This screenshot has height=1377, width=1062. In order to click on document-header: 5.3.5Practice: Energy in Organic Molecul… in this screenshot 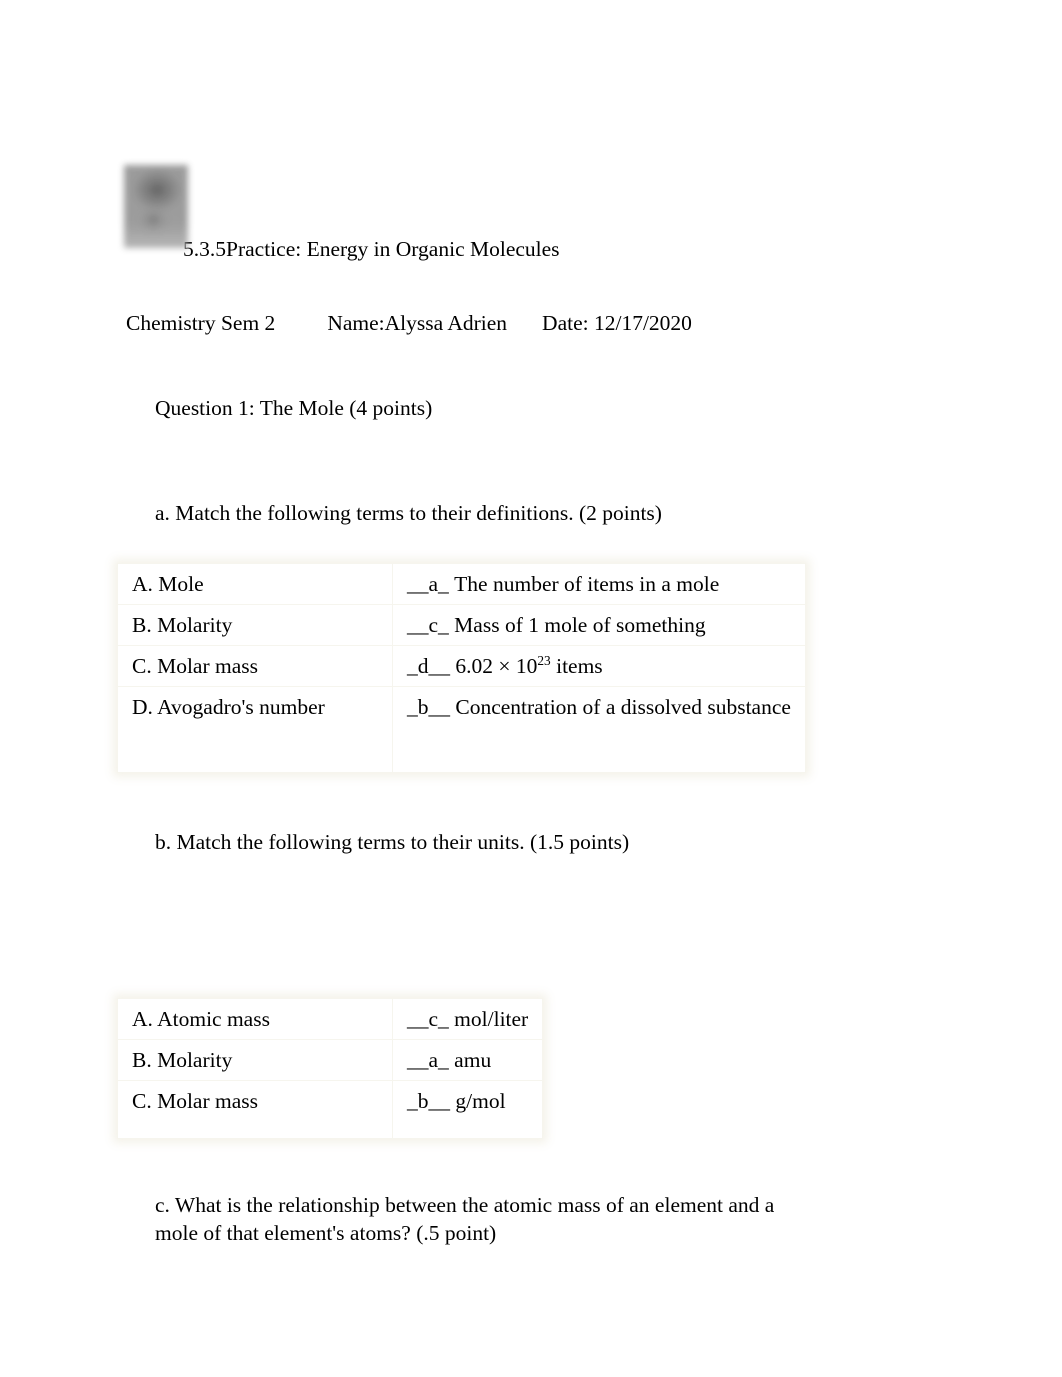, I will do `click(534, 213)`.